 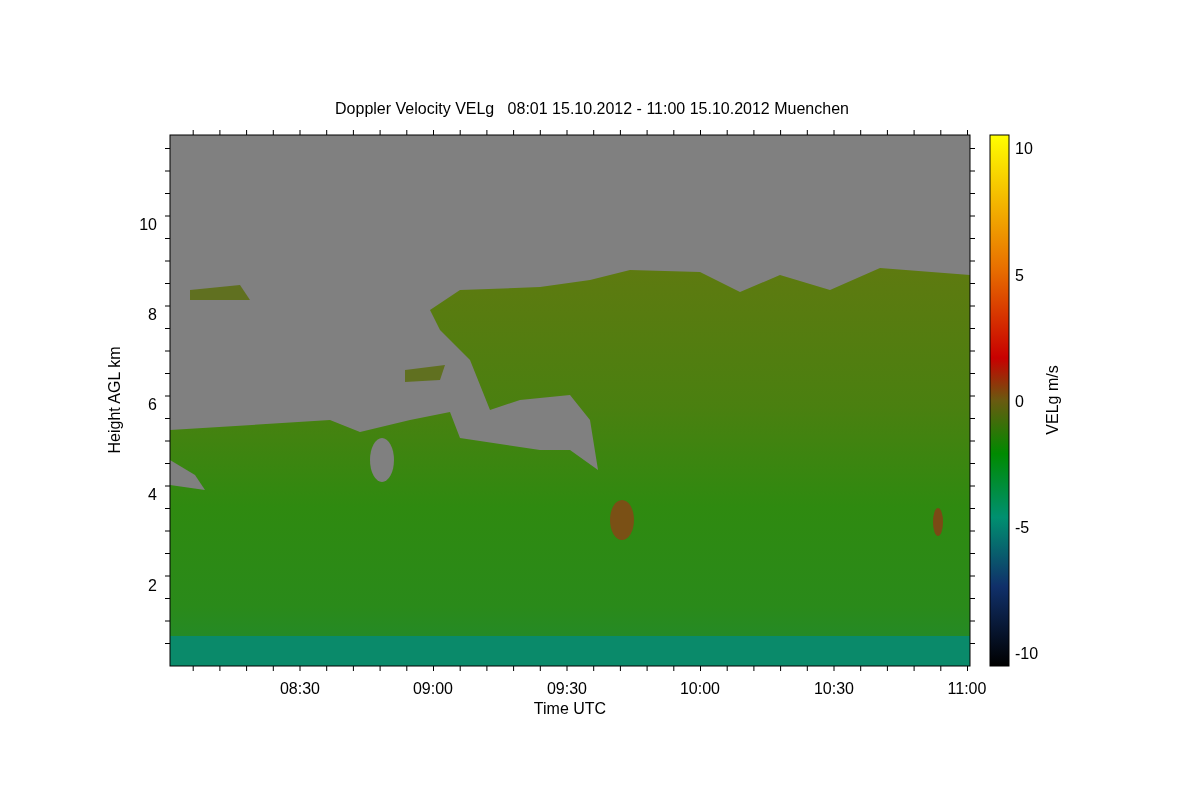 What do you see at coordinates (1019, 275) in the screenshot?
I see `colorbar-tick-label: 5` at bounding box center [1019, 275].